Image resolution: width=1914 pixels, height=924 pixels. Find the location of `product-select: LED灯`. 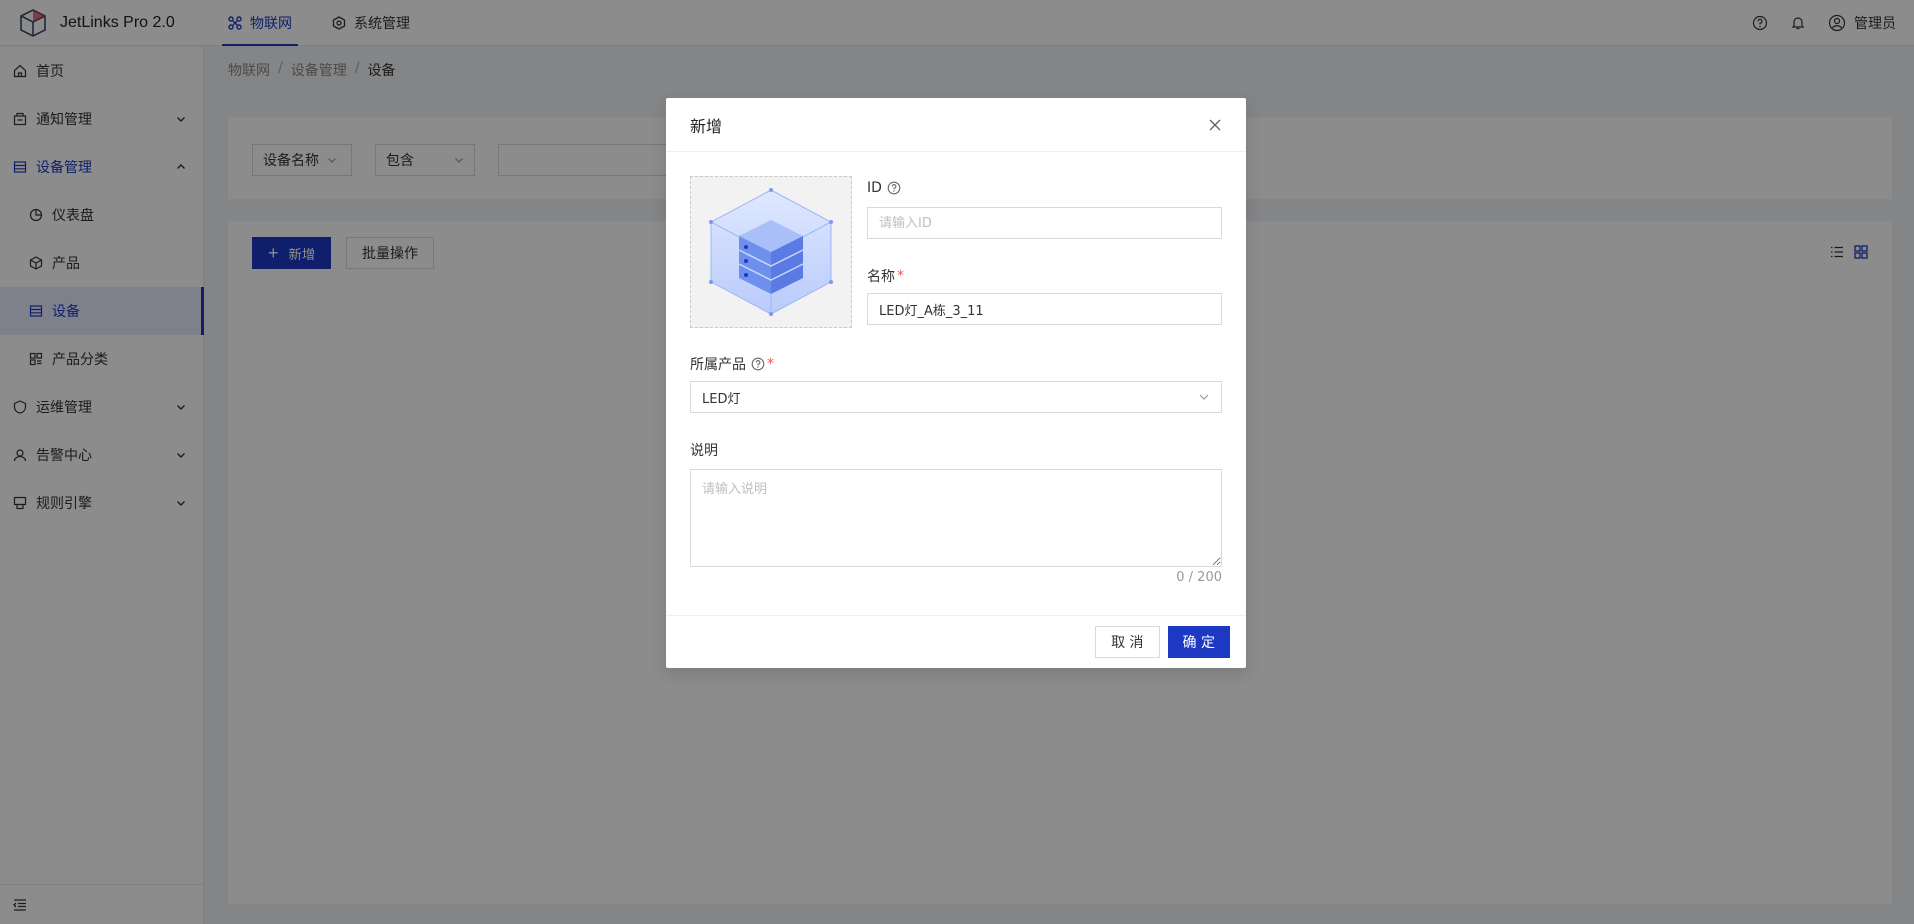

product-select: LED灯 is located at coordinates (956, 397).